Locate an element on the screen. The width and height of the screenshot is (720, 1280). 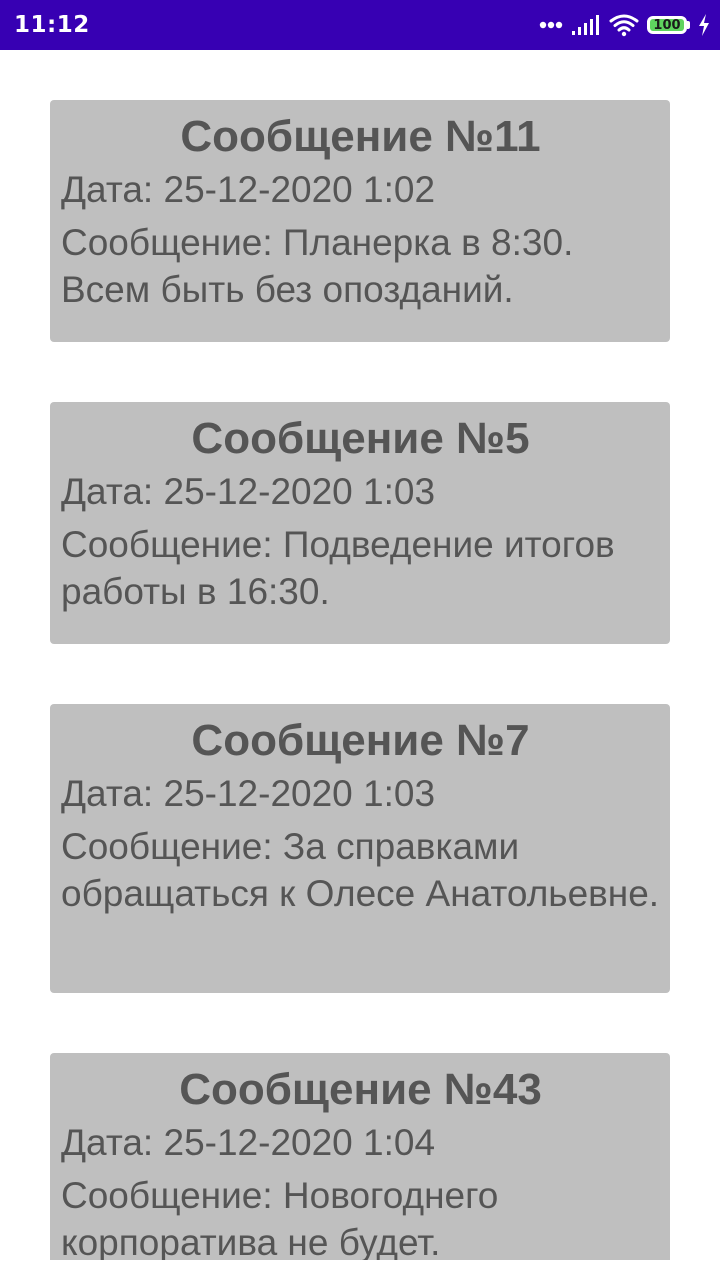
wifi-icon is located at coordinates (624, 25).